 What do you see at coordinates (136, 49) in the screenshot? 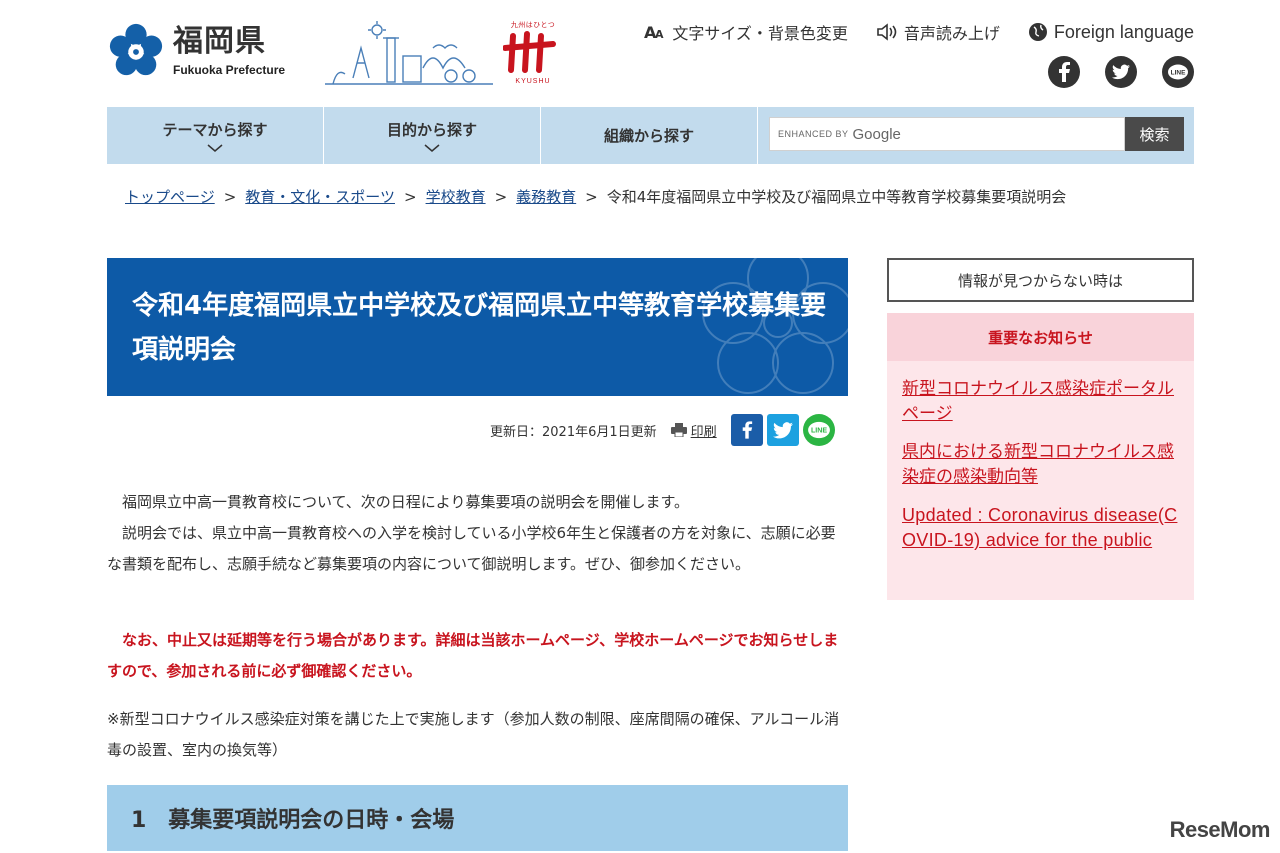
I see `fukuoka-flower-logo-icon` at bounding box center [136, 49].